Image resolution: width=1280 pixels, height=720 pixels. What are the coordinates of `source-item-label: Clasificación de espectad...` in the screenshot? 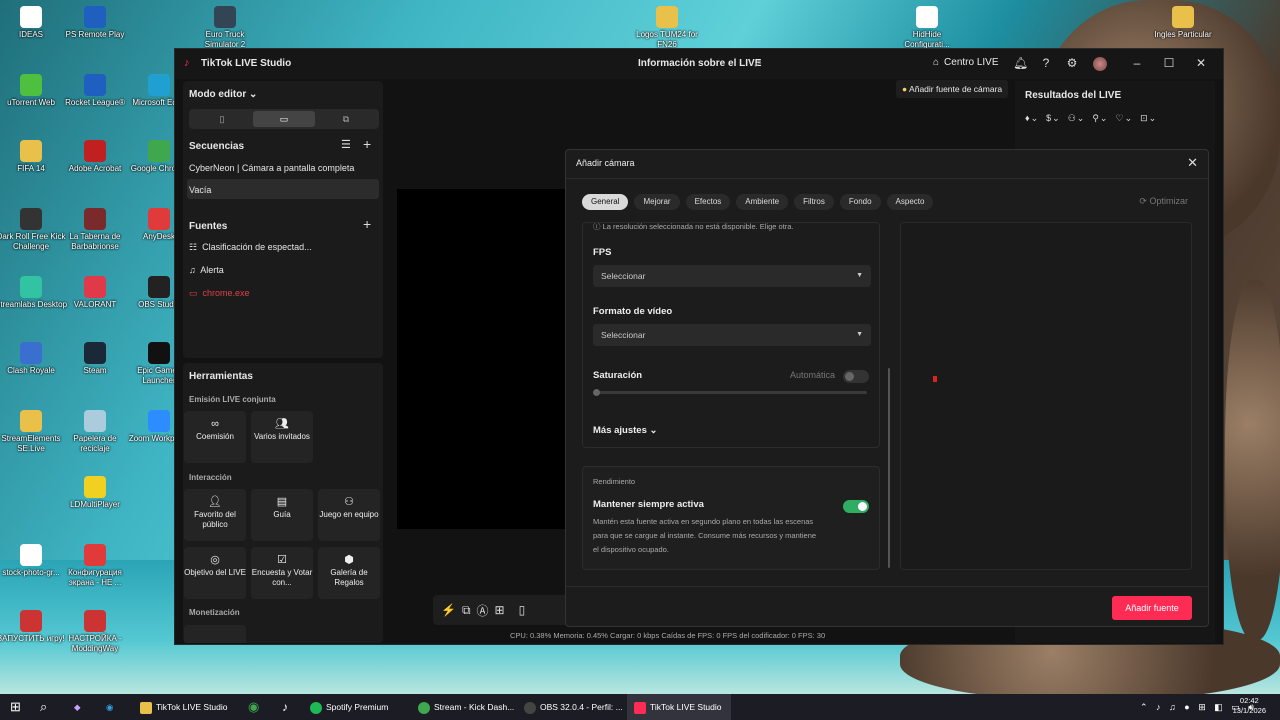 It's located at (257, 247).